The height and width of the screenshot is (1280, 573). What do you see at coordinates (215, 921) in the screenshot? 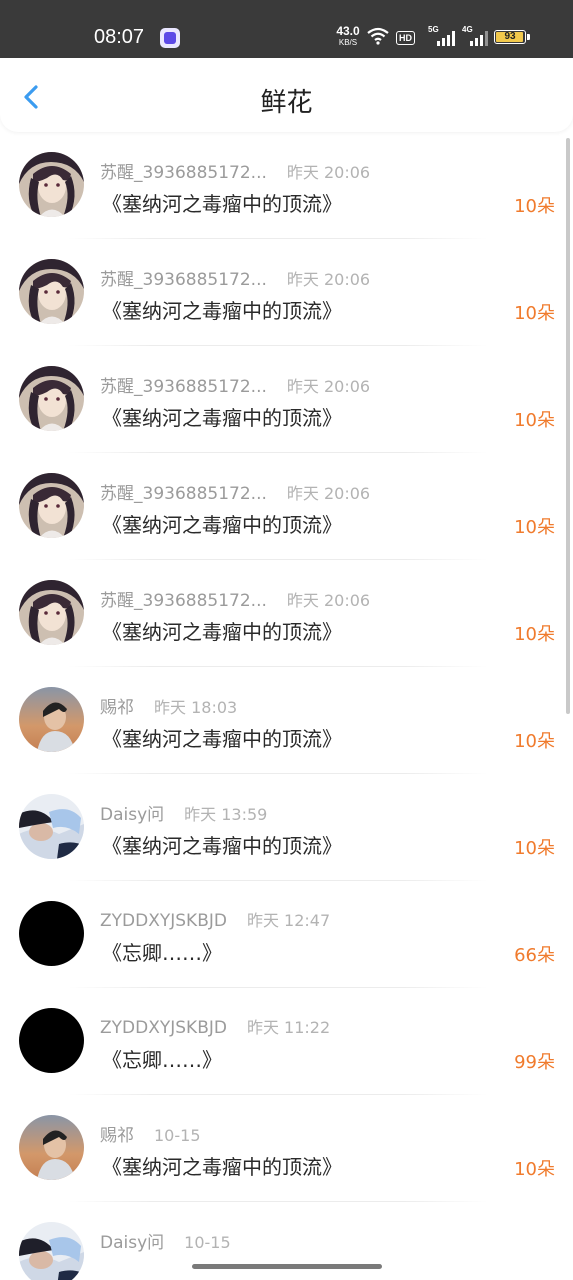
I see `user-name: ZYDDXYJSKBJD 昨天 12:47` at bounding box center [215, 921].